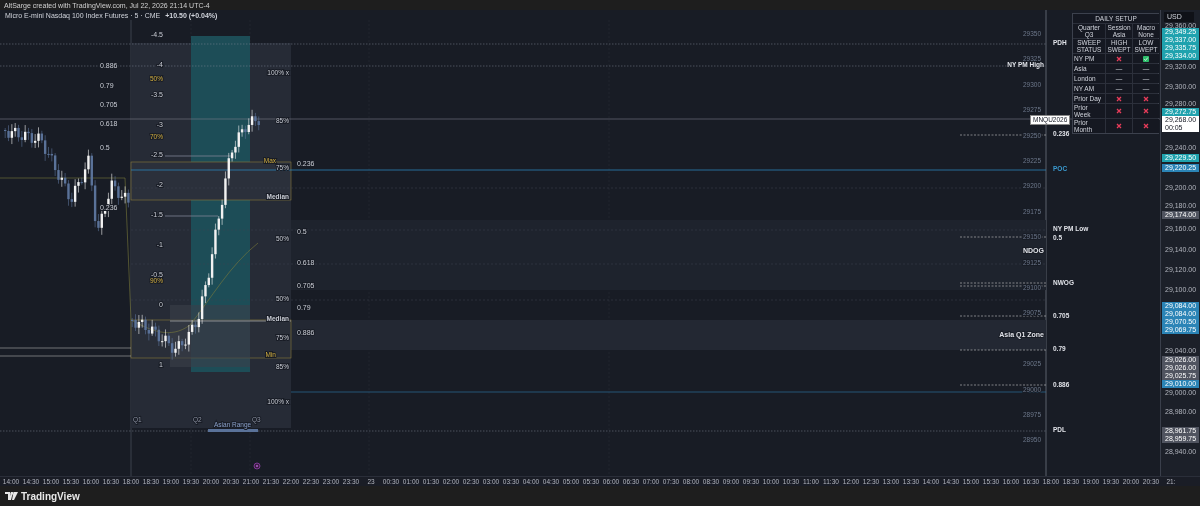  I want to click on asian-range-bar, so click(233, 430).